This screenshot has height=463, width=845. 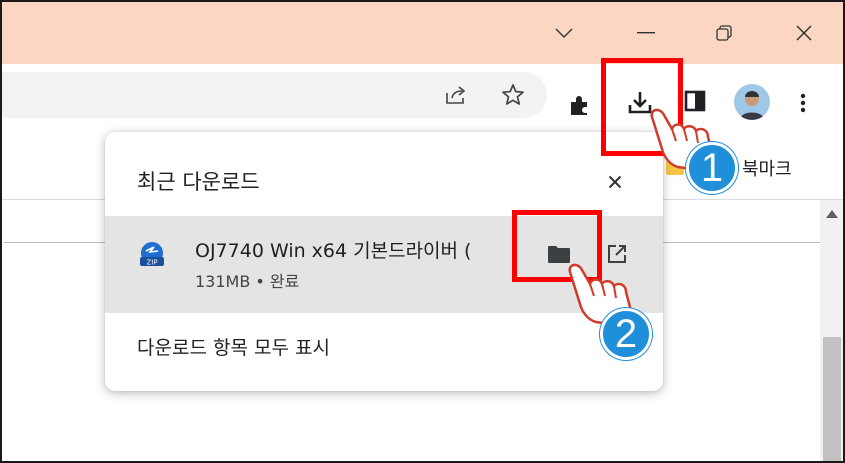 I want to click on close-bubble-button, so click(x=615, y=182).